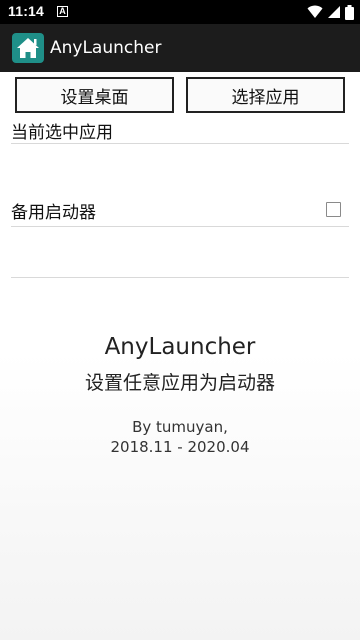 The image size is (360, 640). What do you see at coordinates (26, 11) in the screenshot?
I see `status-time: 11:14` at bounding box center [26, 11].